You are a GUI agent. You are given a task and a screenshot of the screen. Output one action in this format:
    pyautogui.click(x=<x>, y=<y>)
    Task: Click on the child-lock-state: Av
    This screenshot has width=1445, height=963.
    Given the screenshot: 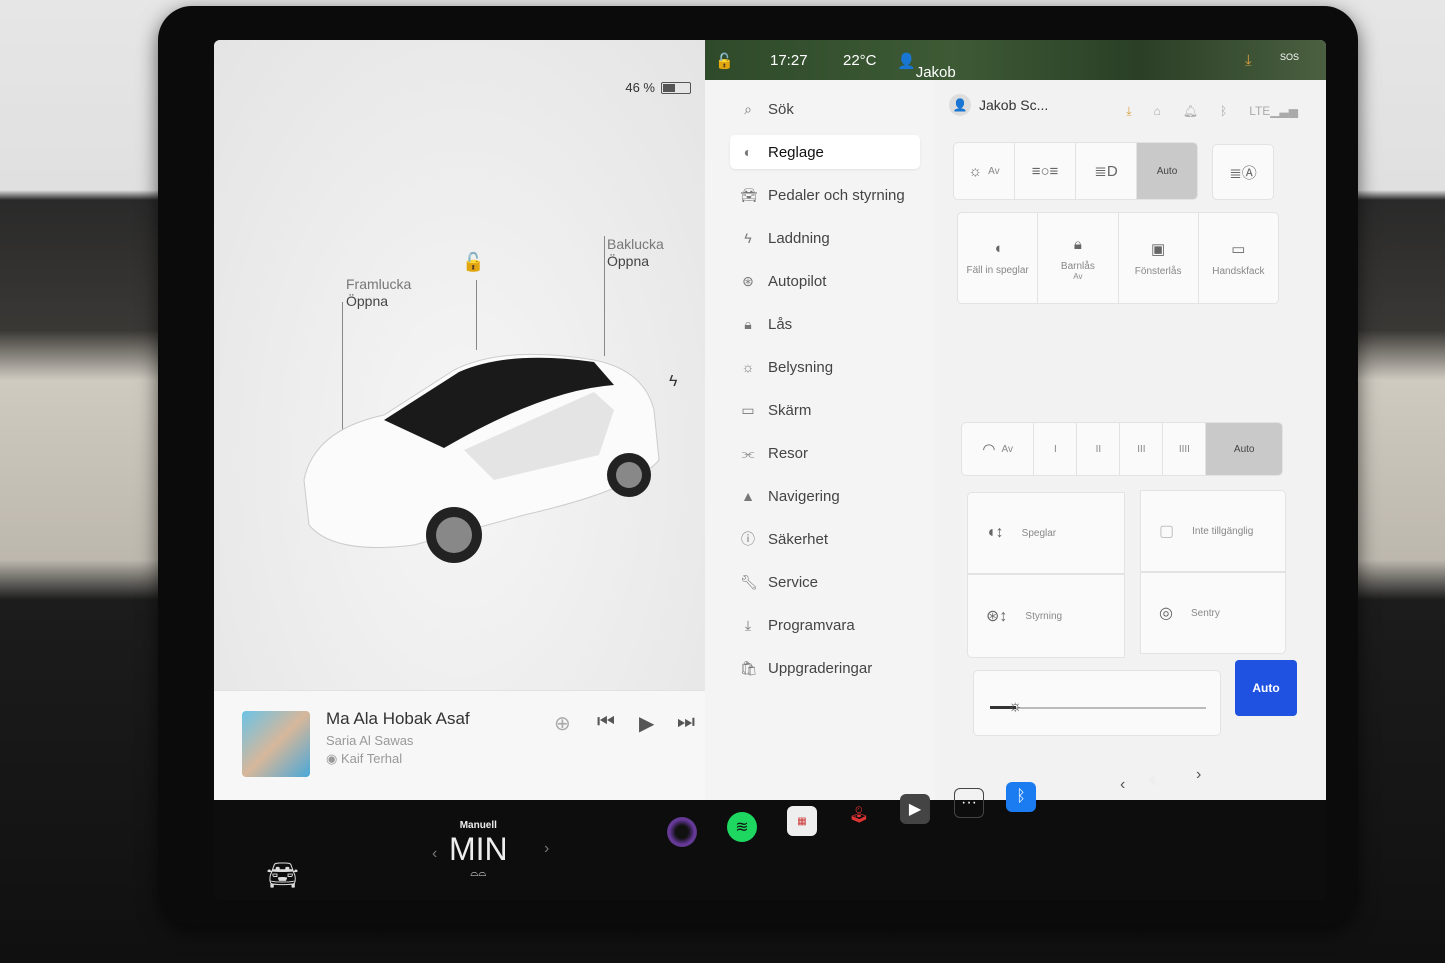 What is the action you would take?
    pyautogui.click(x=1078, y=276)
    